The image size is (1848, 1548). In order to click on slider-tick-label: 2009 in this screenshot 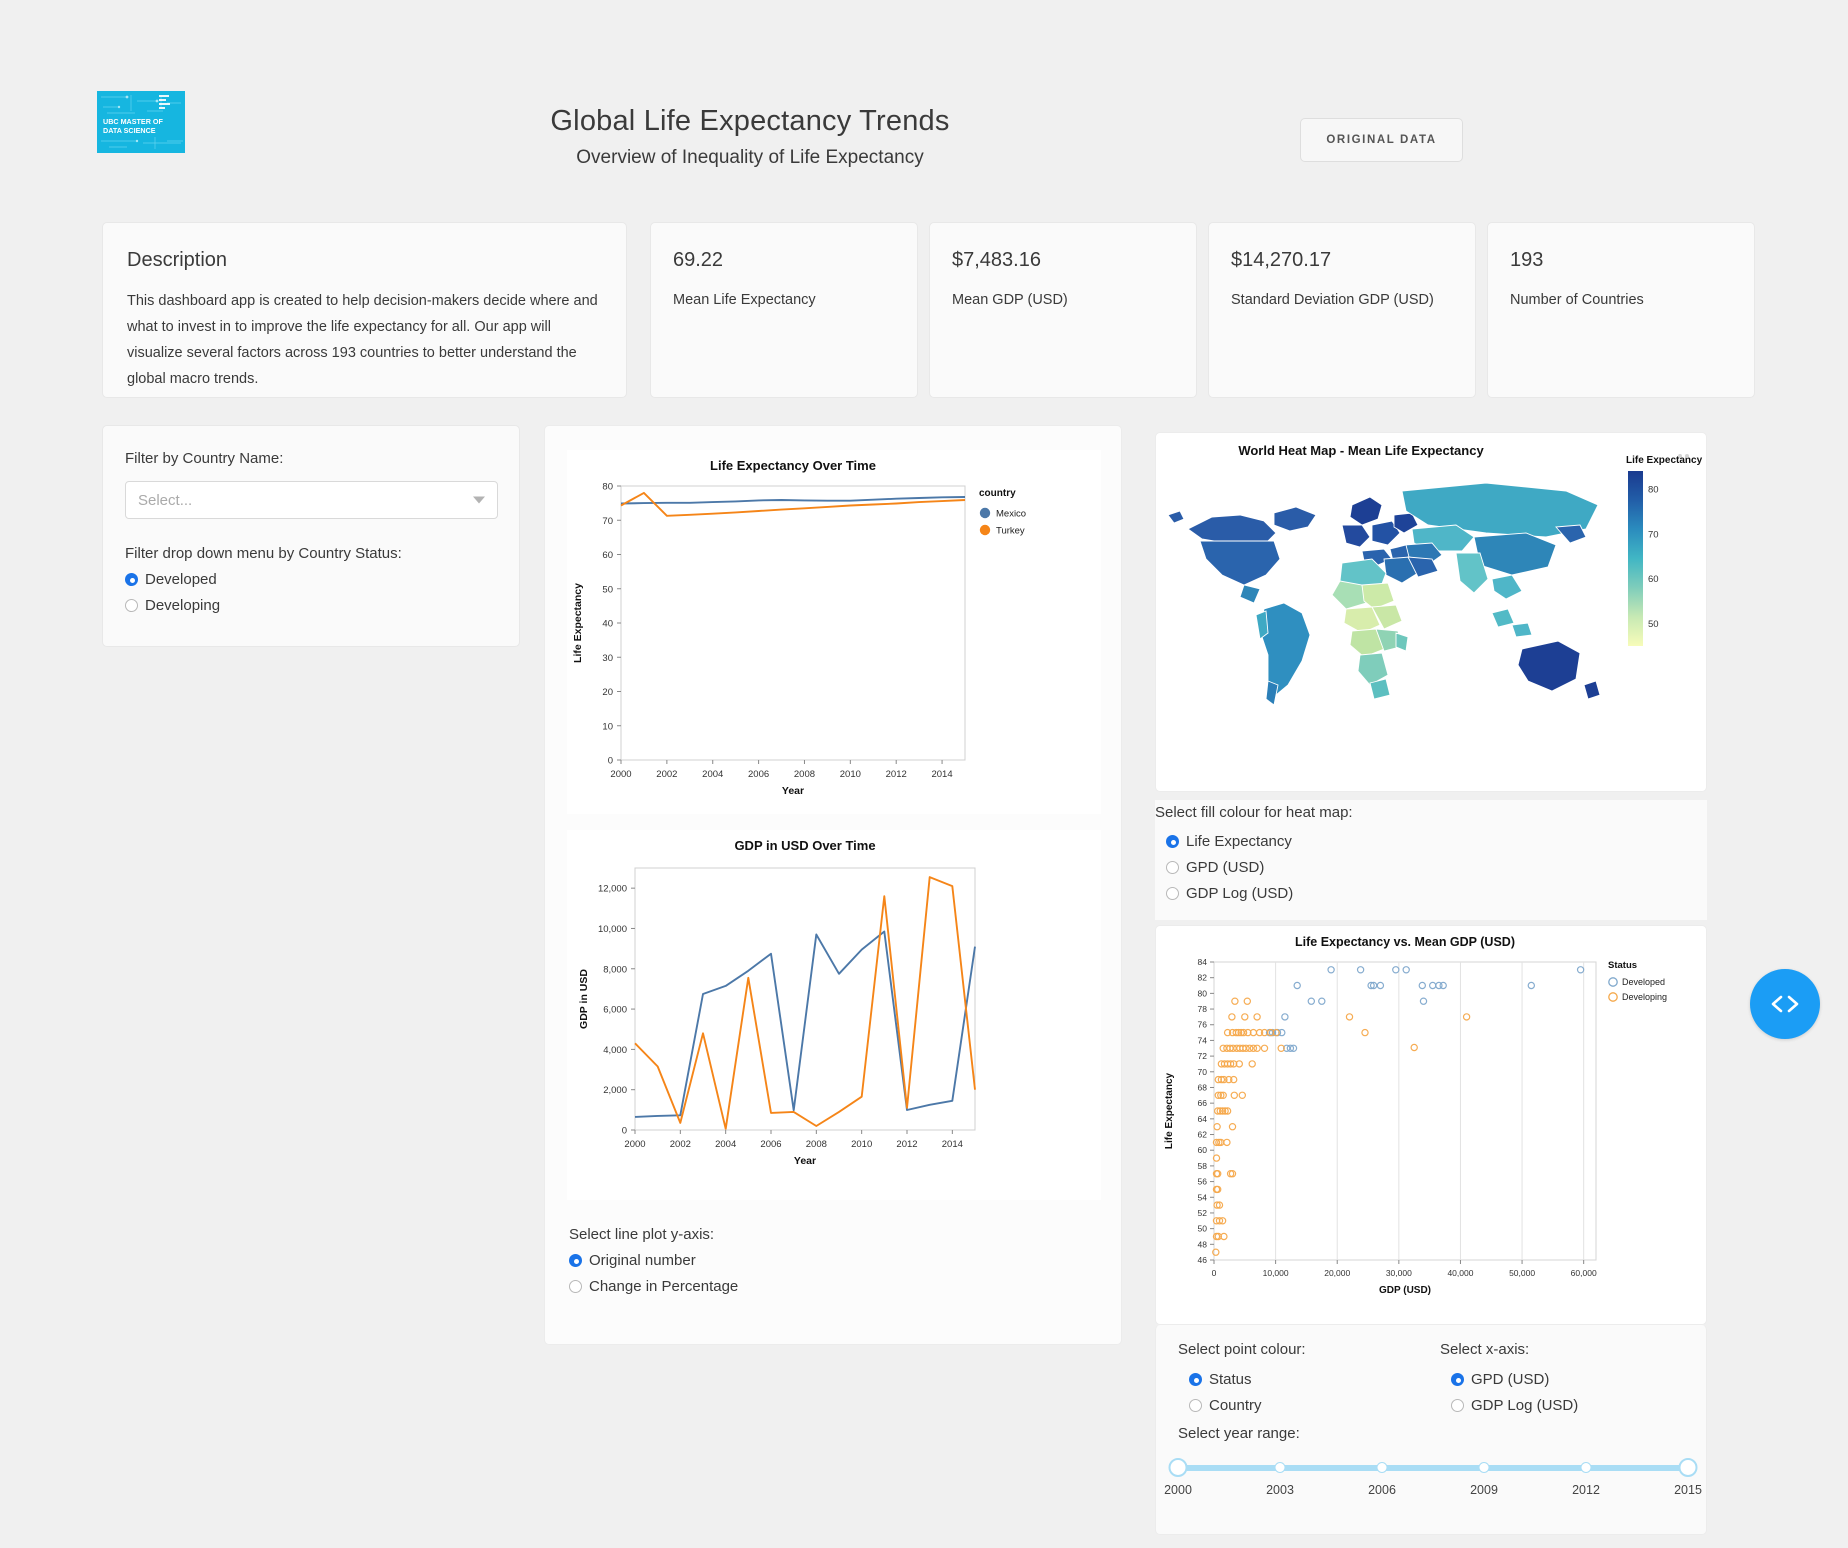, I will do `click(1484, 1490)`.